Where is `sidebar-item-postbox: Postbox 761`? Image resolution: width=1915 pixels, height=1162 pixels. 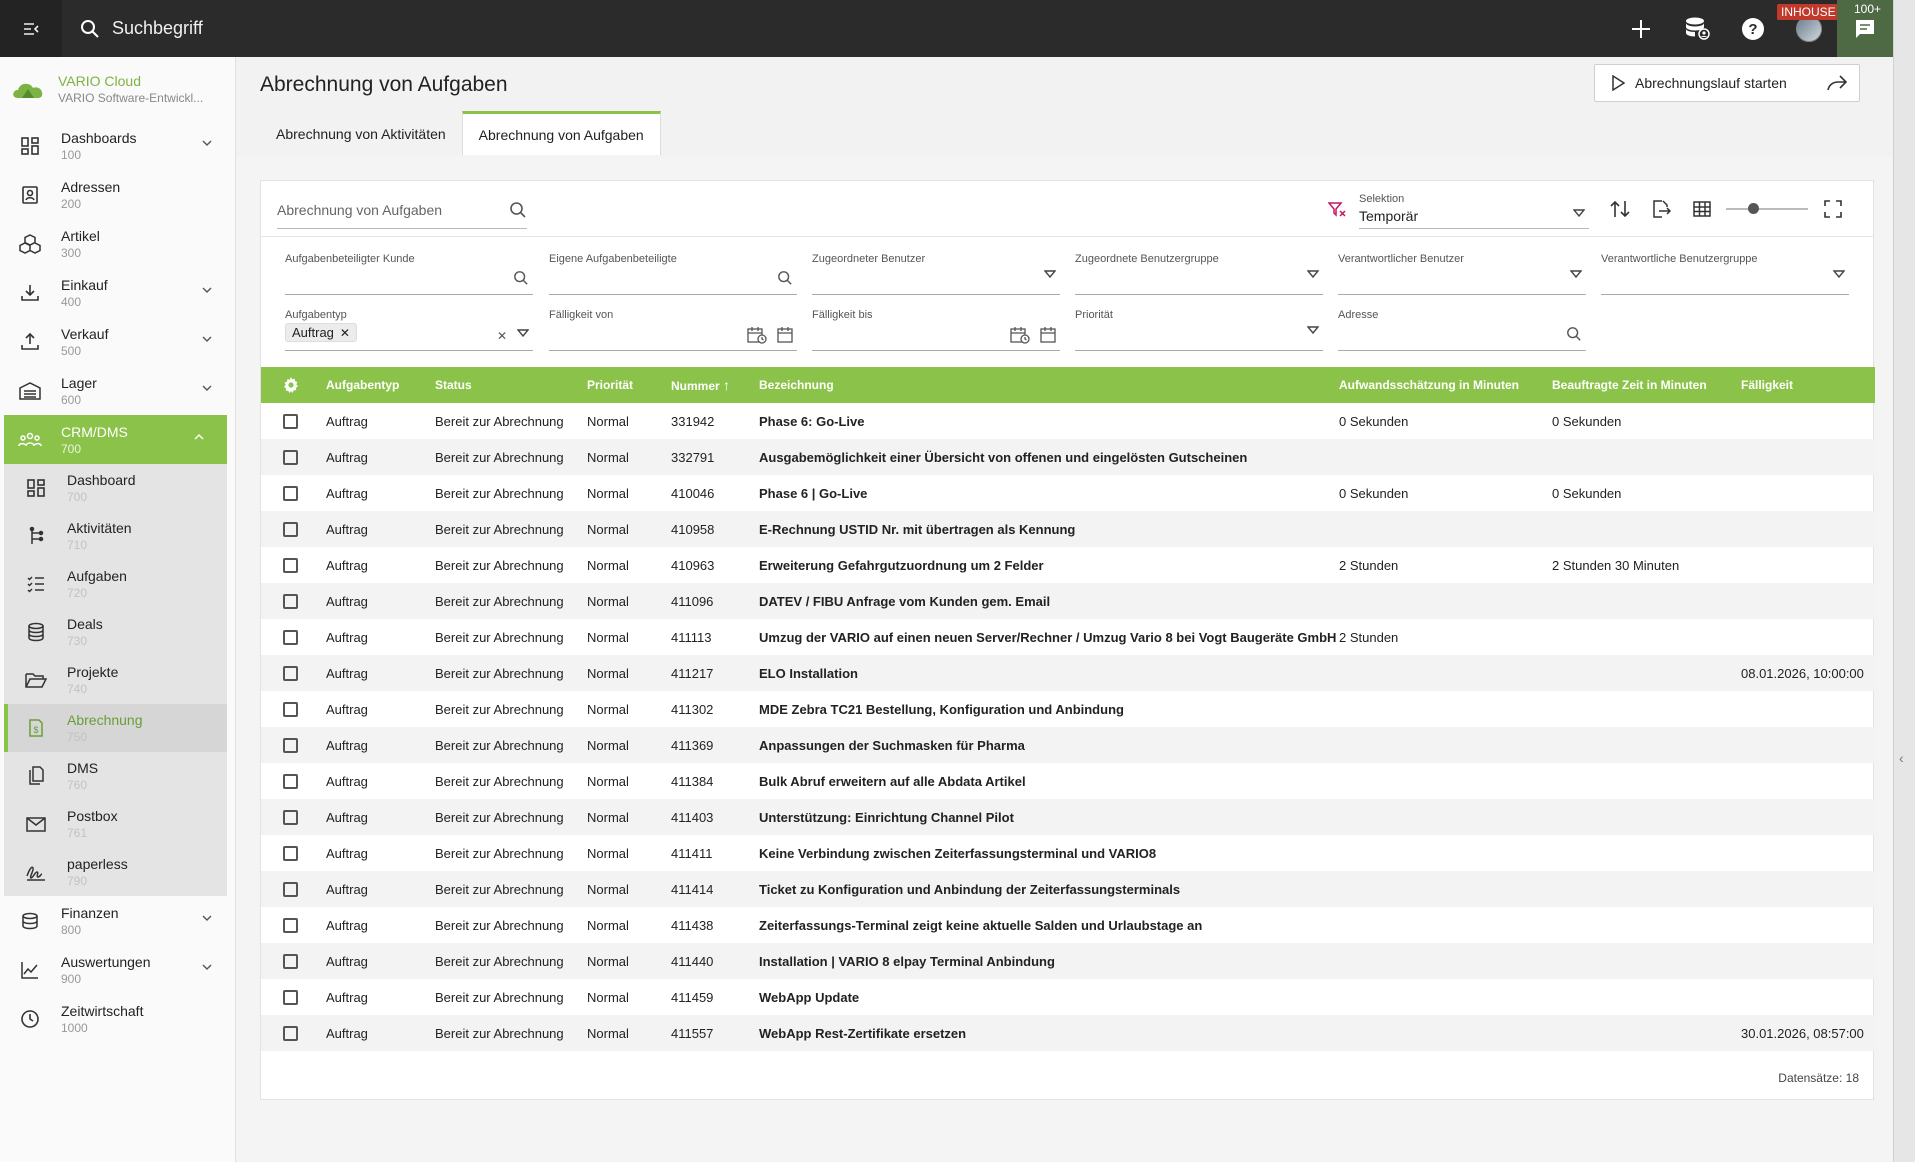 sidebar-item-postbox: Postbox 761 is located at coordinates (115, 824).